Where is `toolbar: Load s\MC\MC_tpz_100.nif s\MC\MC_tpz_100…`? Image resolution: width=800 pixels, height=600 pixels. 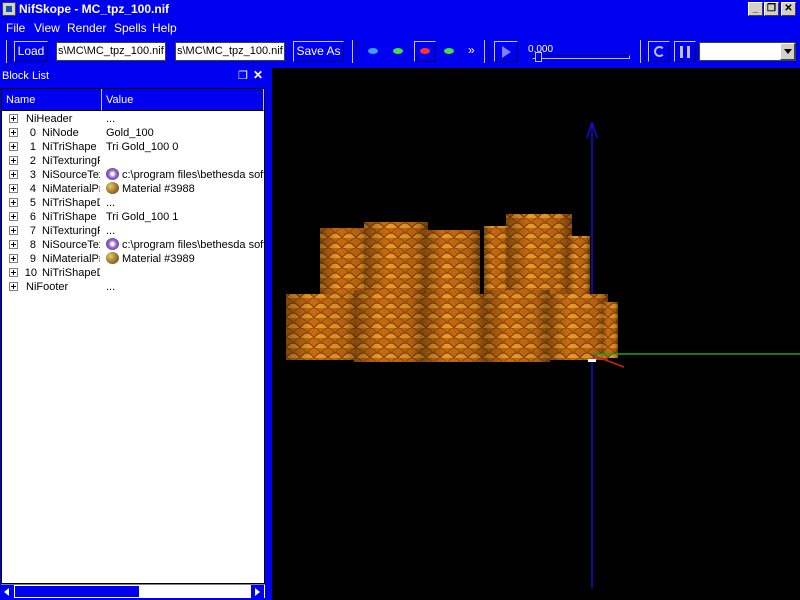
toolbar: Load s\MC\MC_tpz_100.nif s\MC\MC_tpz_100… is located at coordinates (400, 51).